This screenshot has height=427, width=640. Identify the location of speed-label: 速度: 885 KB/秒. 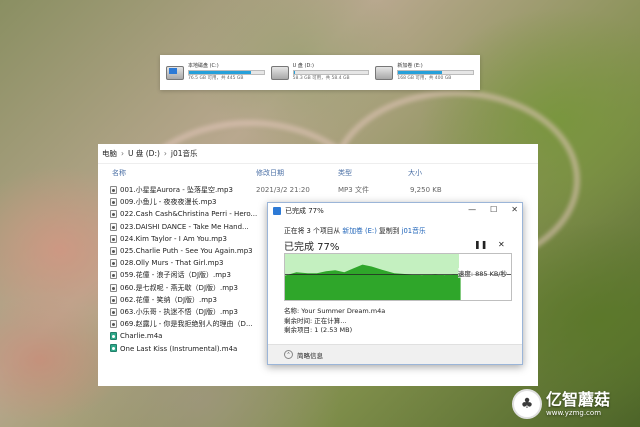
(482, 273).